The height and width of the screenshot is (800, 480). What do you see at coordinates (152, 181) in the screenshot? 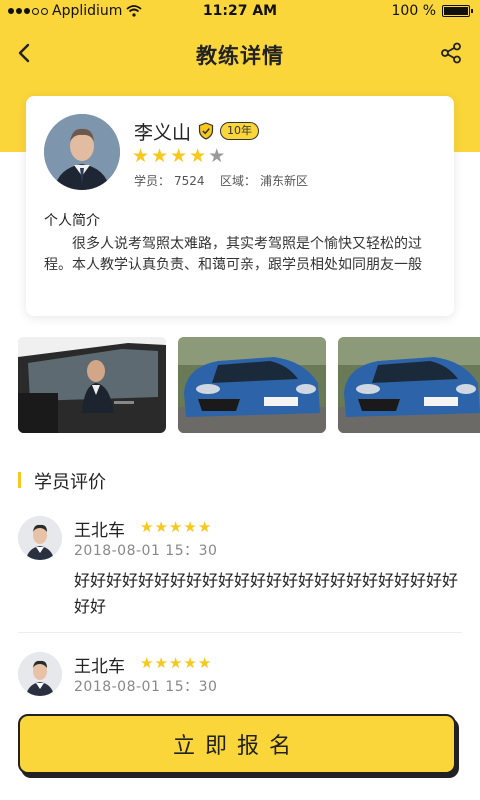
I see `students-label: 学员：` at bounding box center [152, 181].